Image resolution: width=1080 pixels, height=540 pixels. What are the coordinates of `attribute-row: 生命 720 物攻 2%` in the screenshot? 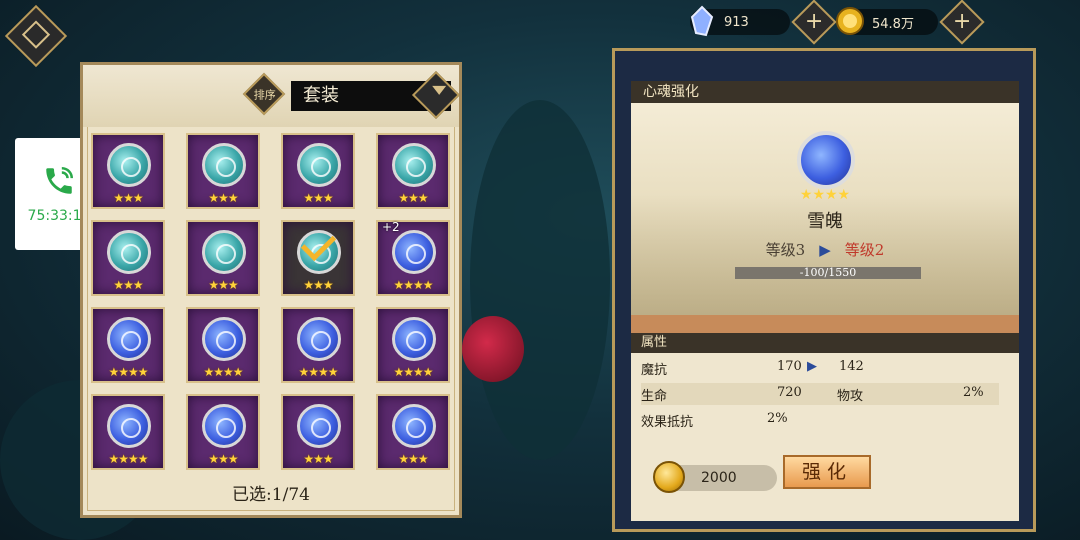 It's located at (820, 394).